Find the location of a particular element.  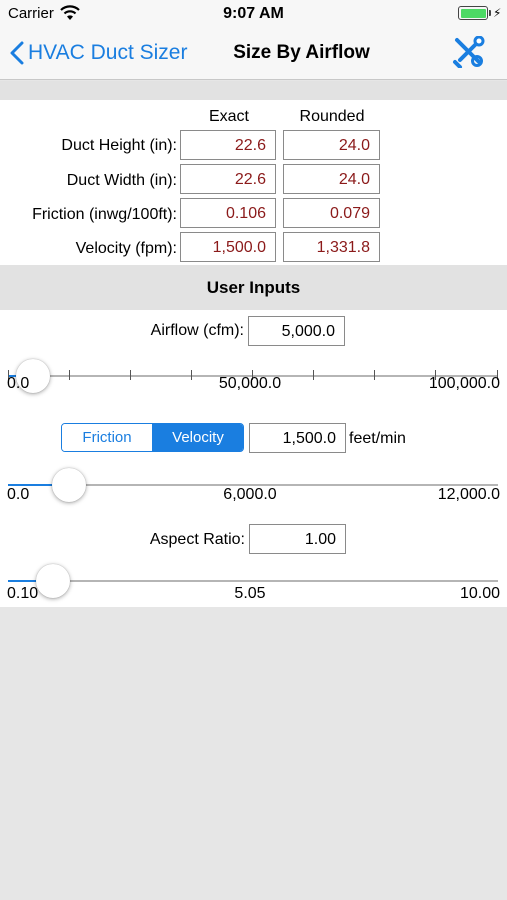

segment-friction: Friction is located at coordinates (107, 437).